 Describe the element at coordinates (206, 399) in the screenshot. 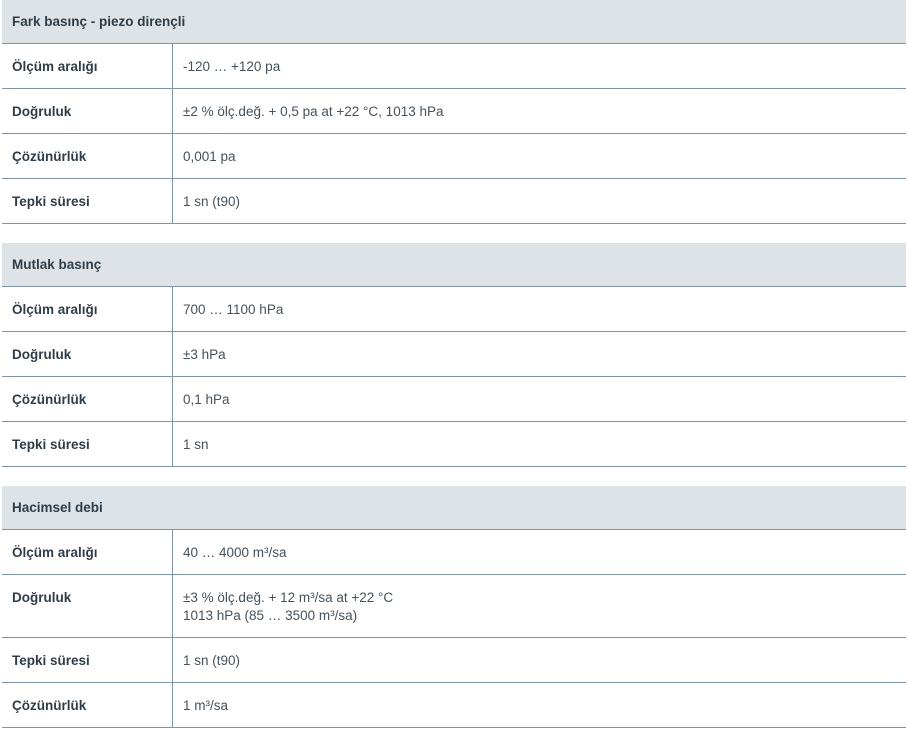

I see `row-value: 0,1 hPa` at that location.